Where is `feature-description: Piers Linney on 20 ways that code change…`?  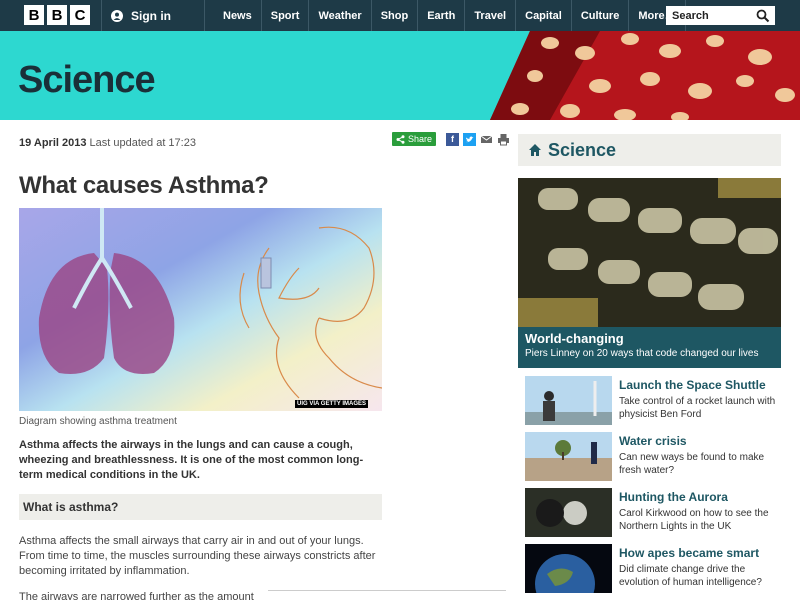 feature-description: Piers Linney on 20 ways that code change… is located at coordinates (642, 353).